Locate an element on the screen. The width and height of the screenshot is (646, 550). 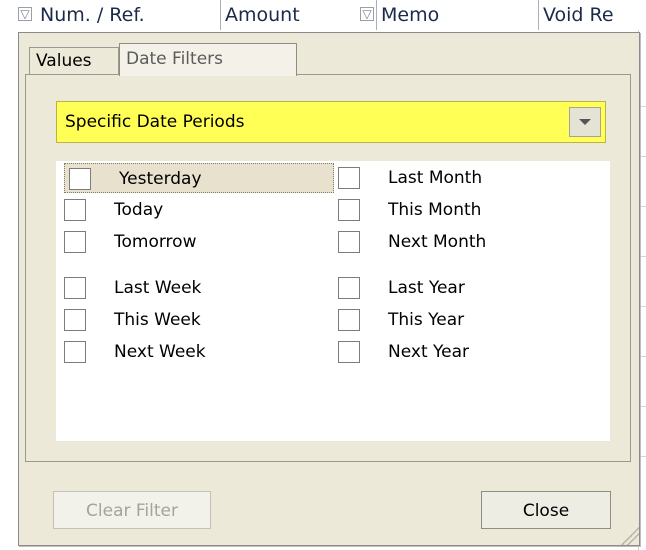
tab-values: Values is located at coordinates (74, 60).